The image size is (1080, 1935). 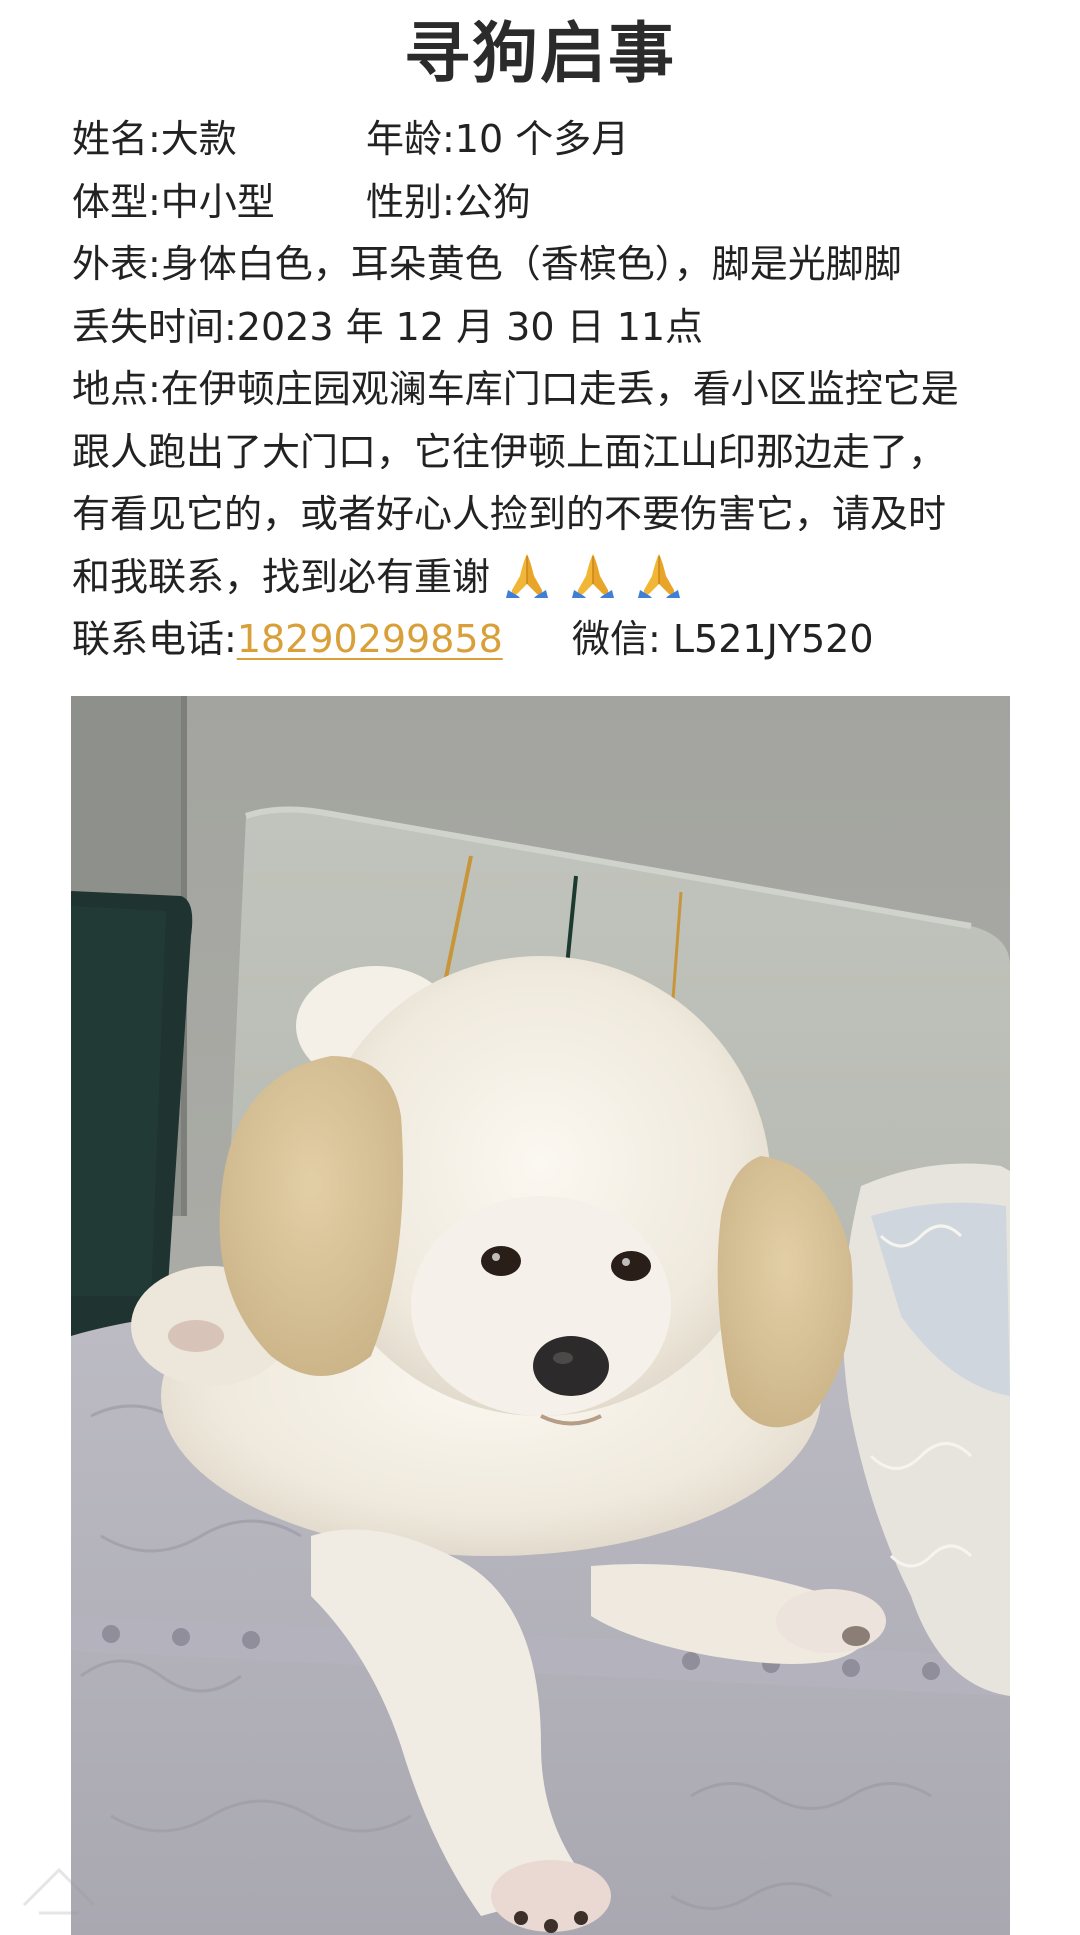 I want to click on location-line-1: 地点:在伊顿庄园观澜车库门口走丢，看小区监控它是, so click(x=542, y=389).